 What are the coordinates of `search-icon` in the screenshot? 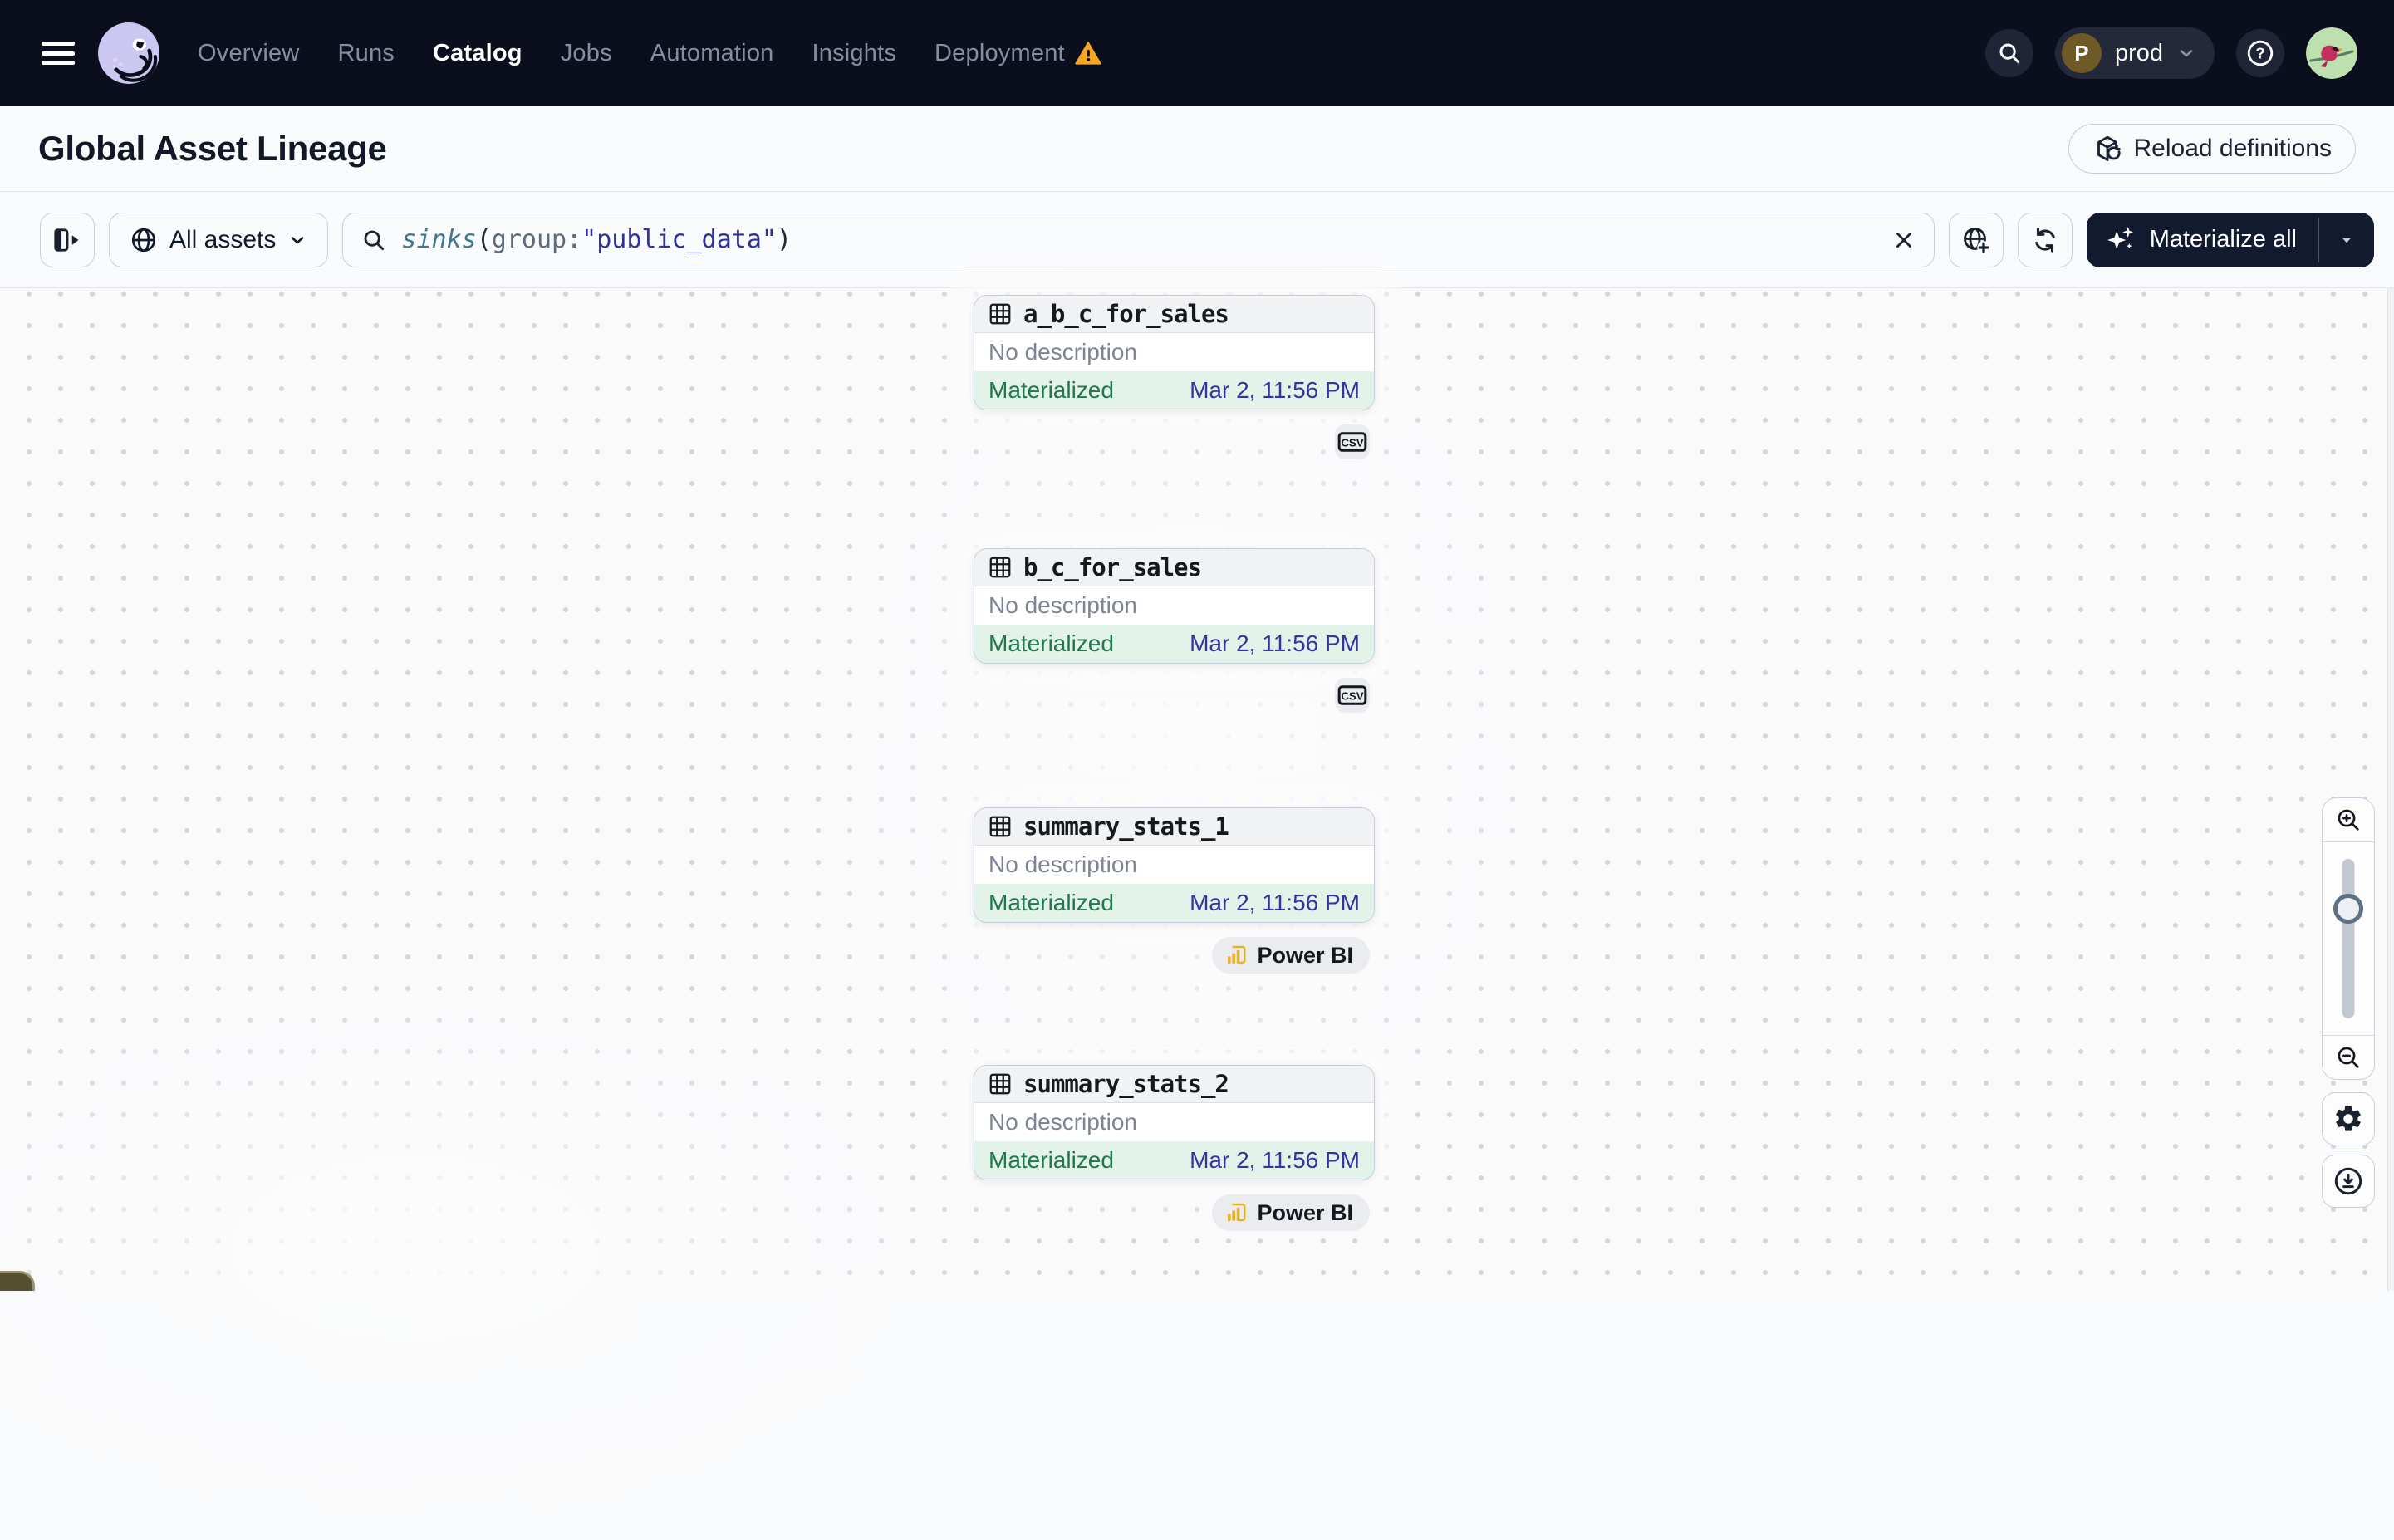 It's located at (374, 240).